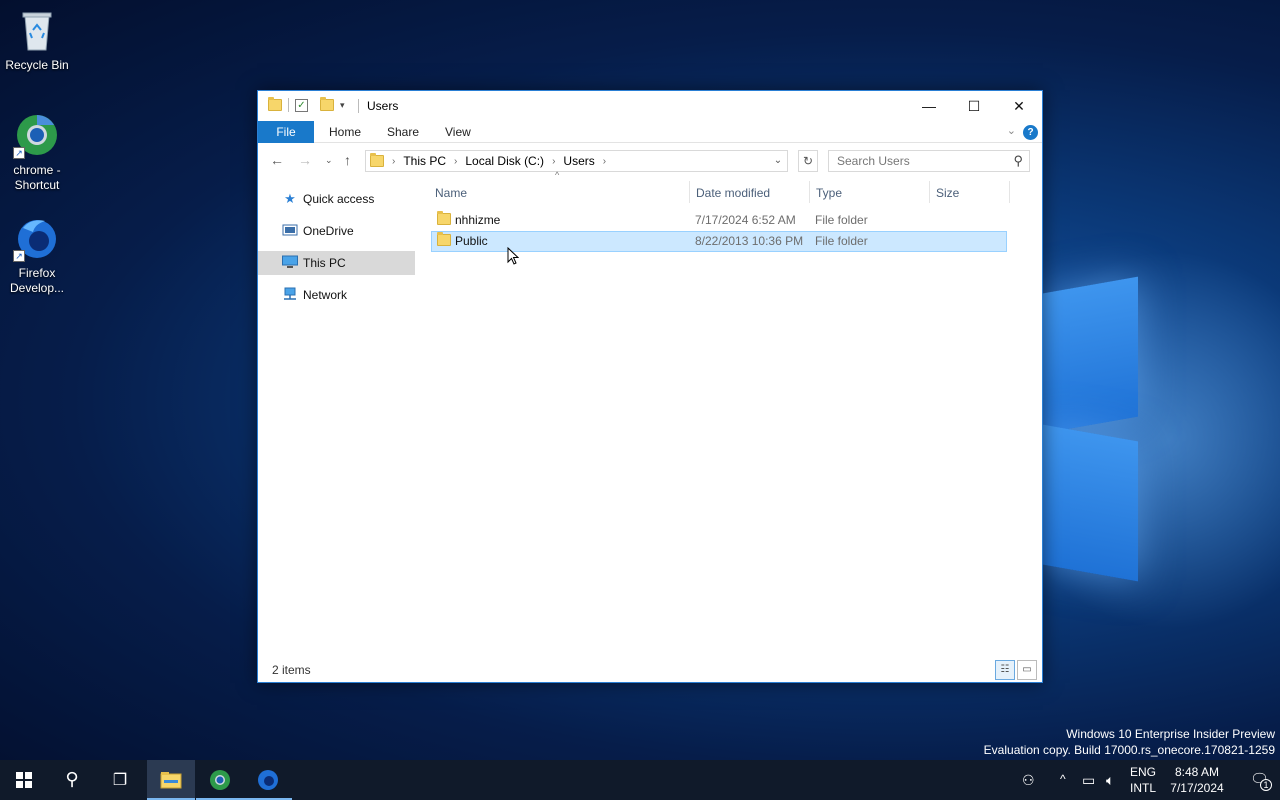 This screenshot has width=1280, height=800. Describe the element at coordinates (1063, 779) in the screenshot. I see `show-hidden-icons-chevron-icon: ^` at that location.